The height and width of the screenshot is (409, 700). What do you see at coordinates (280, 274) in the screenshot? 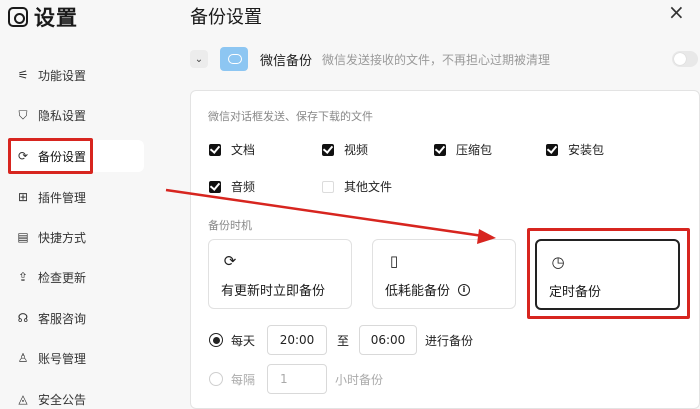
I see `timing-option-immediate: ⟳ 有更新时立即备份` at bounding box center [280, 274].